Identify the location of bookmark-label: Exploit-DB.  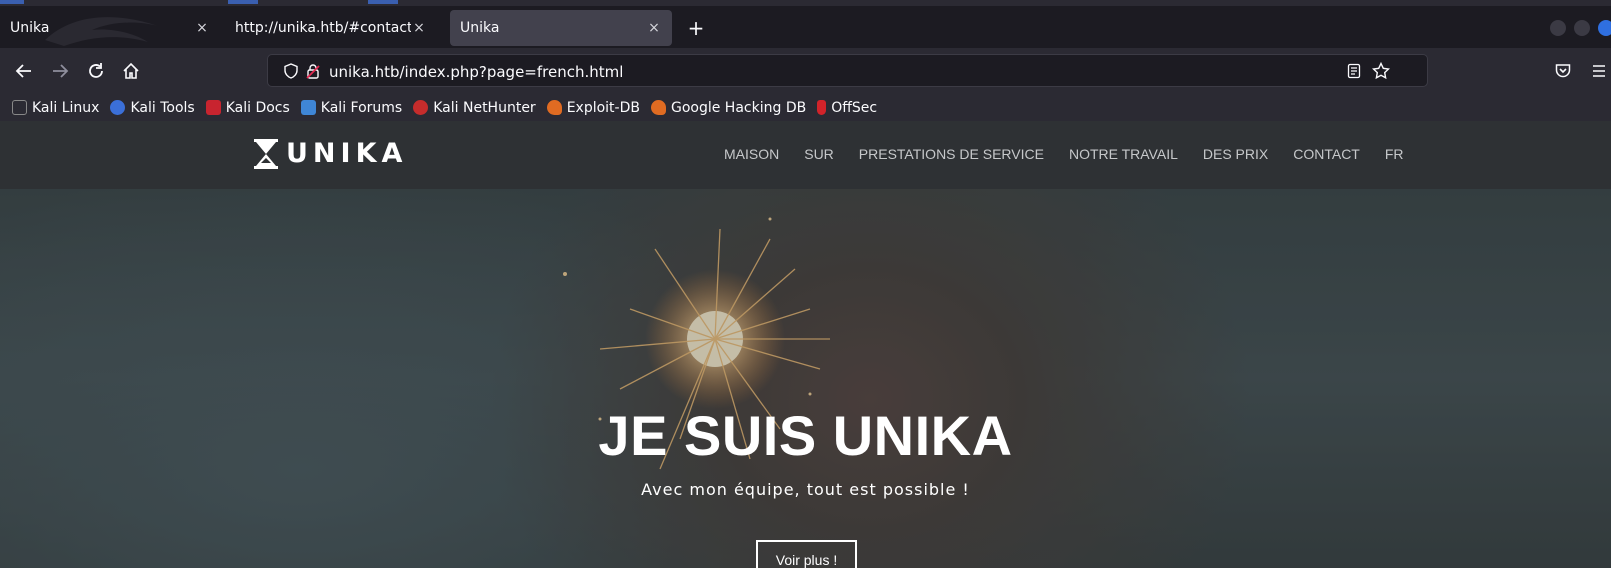
(603, 107).